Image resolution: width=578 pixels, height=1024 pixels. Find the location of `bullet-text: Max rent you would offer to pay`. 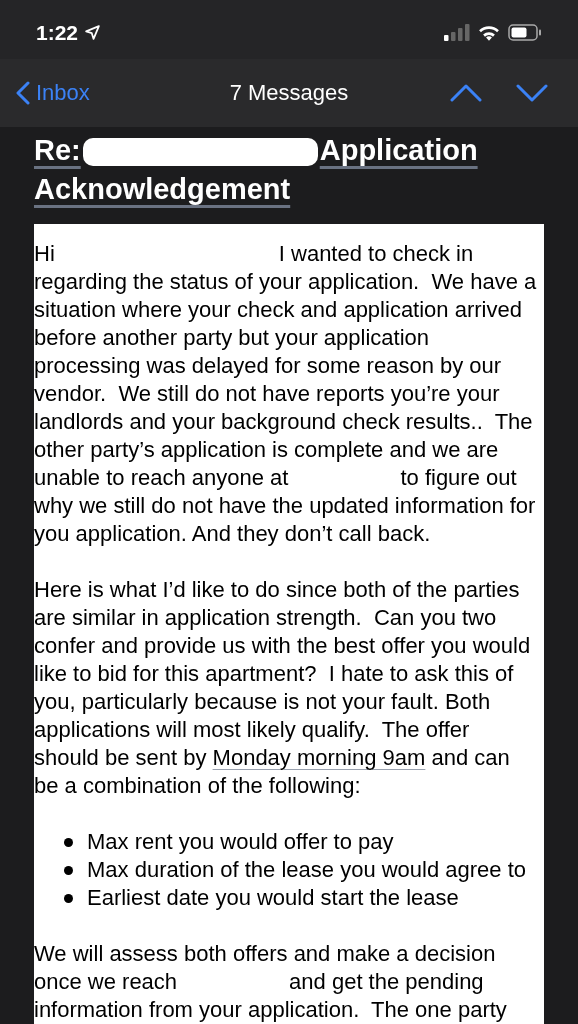

bullet-text: Max rent you would offer to pay is located at coordinates (240, 842).